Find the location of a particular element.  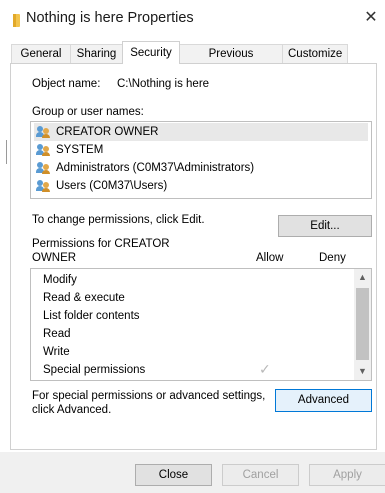

group-item-label: SYSTEM is located at coordinates (80, 150).